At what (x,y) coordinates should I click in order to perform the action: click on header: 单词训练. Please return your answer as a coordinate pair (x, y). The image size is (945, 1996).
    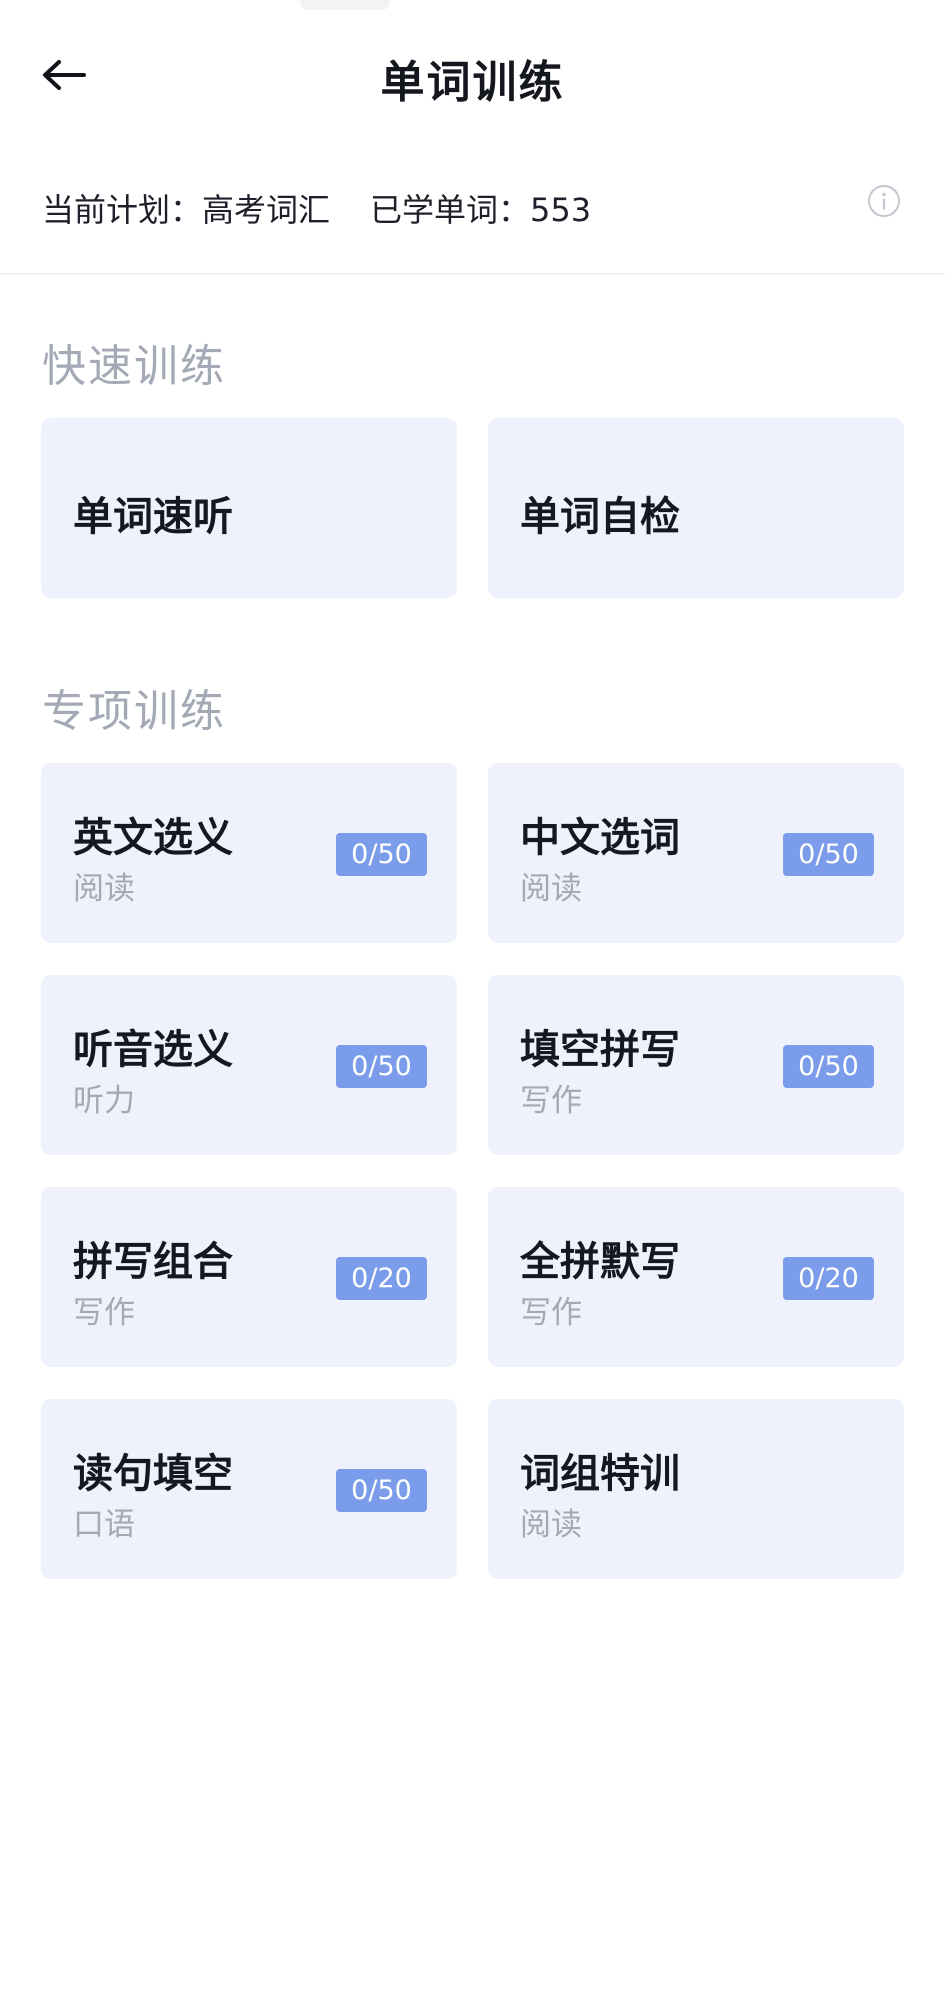
    Looking at the image, I should click on (472, 75).